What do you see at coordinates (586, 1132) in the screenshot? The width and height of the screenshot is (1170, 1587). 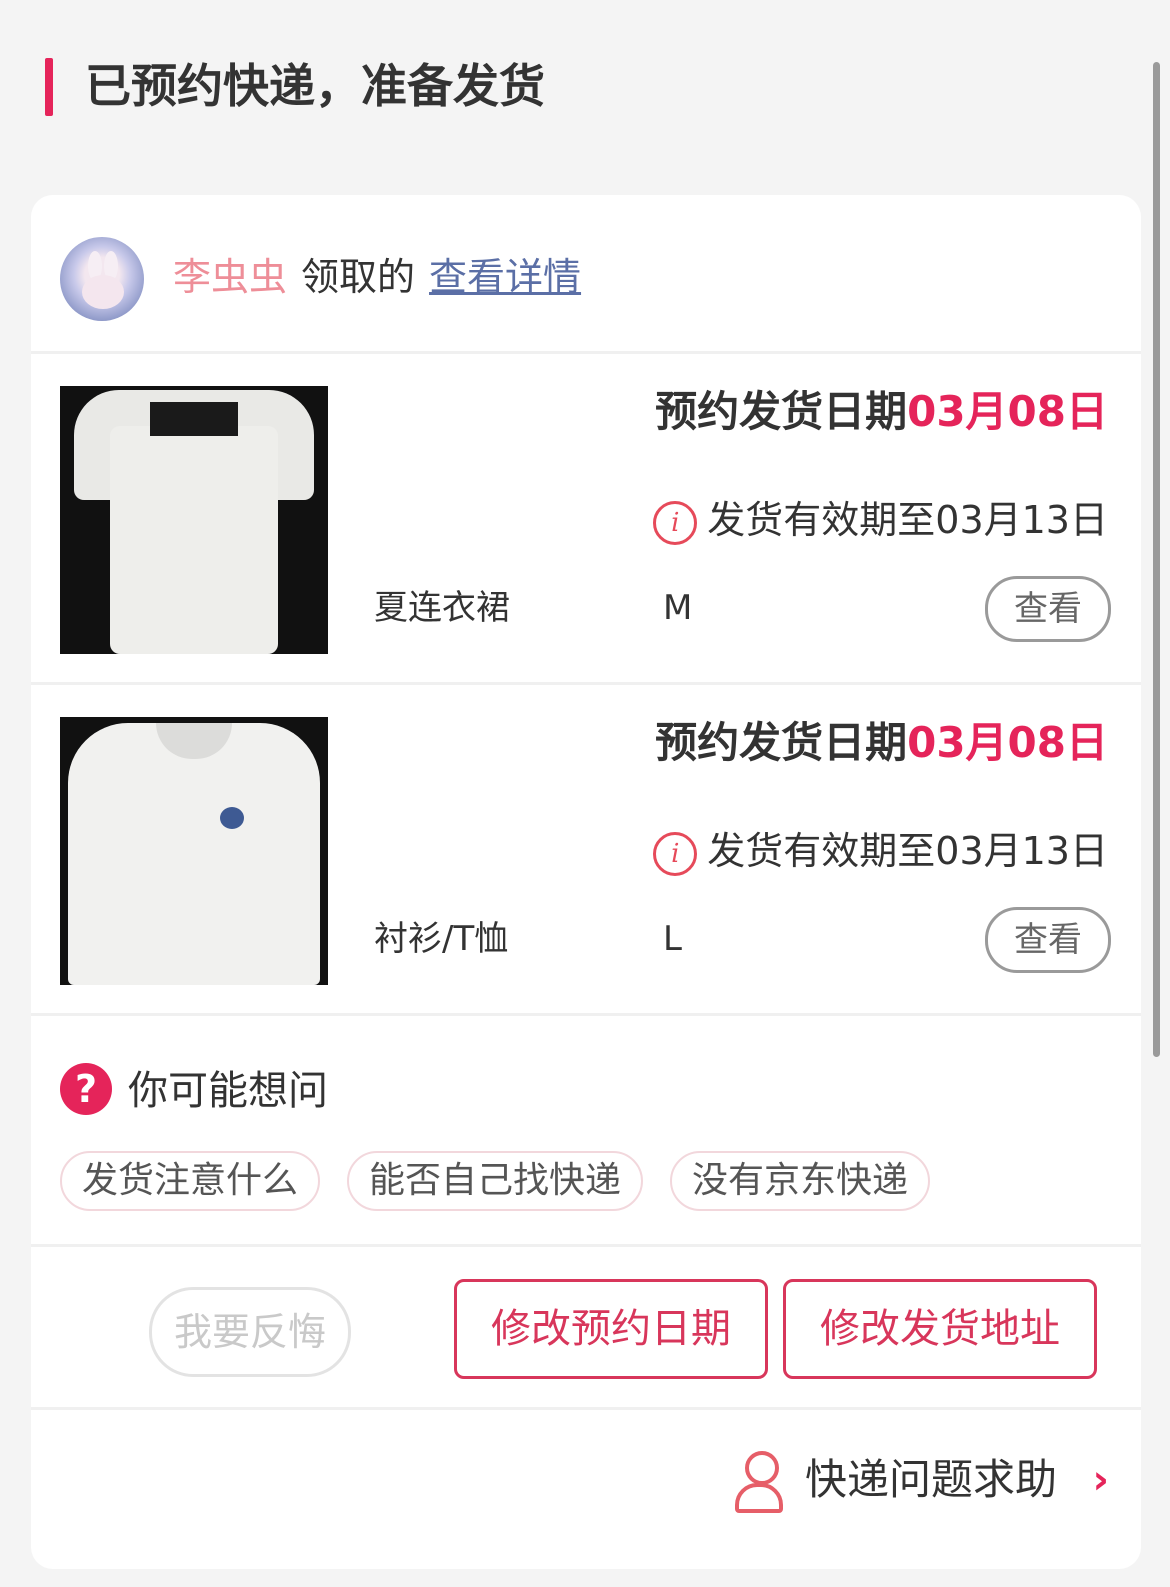 I see `faq-section: ? 你可能想问 发货注意什么 能否自己找快递 没有京东快递` at bounding box center [586, 1132].